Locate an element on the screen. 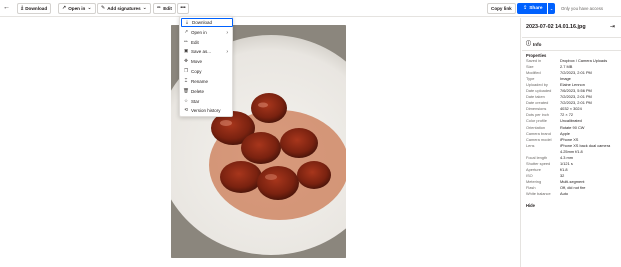 This screenshot has width=621, height=267. property-value: Uncalibrated is located at coordinates (571, 121).